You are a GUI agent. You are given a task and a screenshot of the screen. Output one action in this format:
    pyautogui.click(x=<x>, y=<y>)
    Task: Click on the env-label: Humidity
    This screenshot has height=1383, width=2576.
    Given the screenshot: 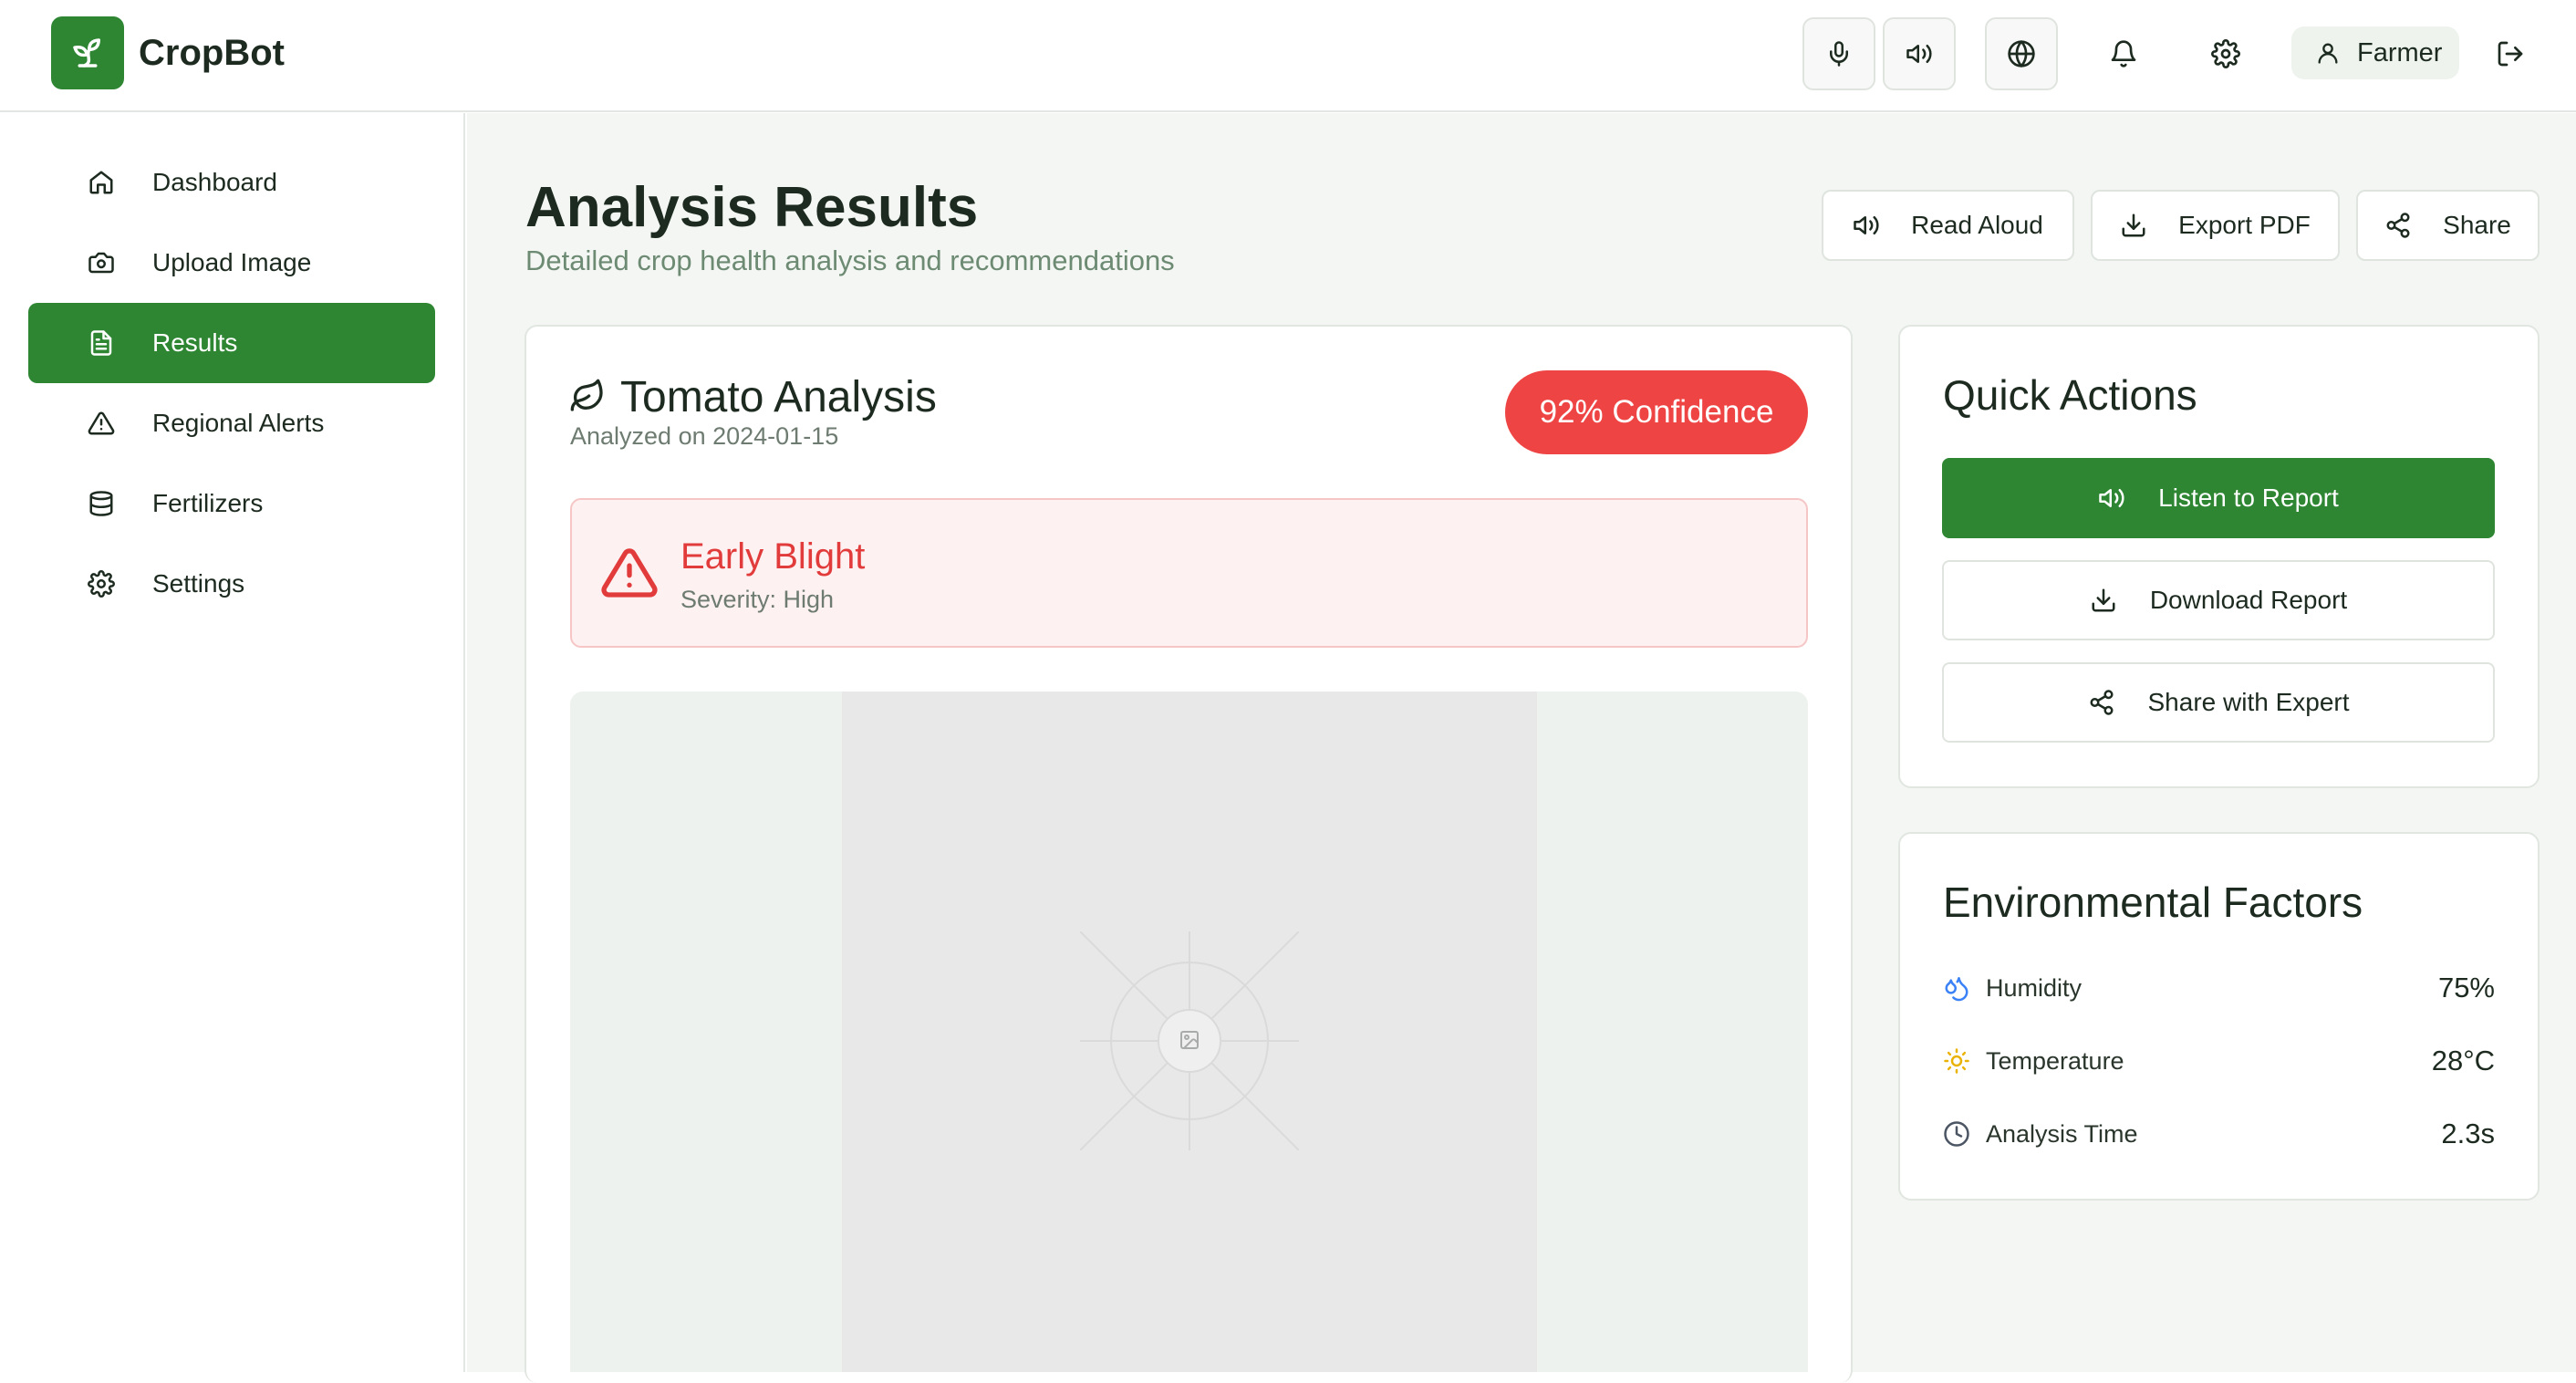 What is the action you would take?
    pyautogui.click(x=2034, y=987)
    